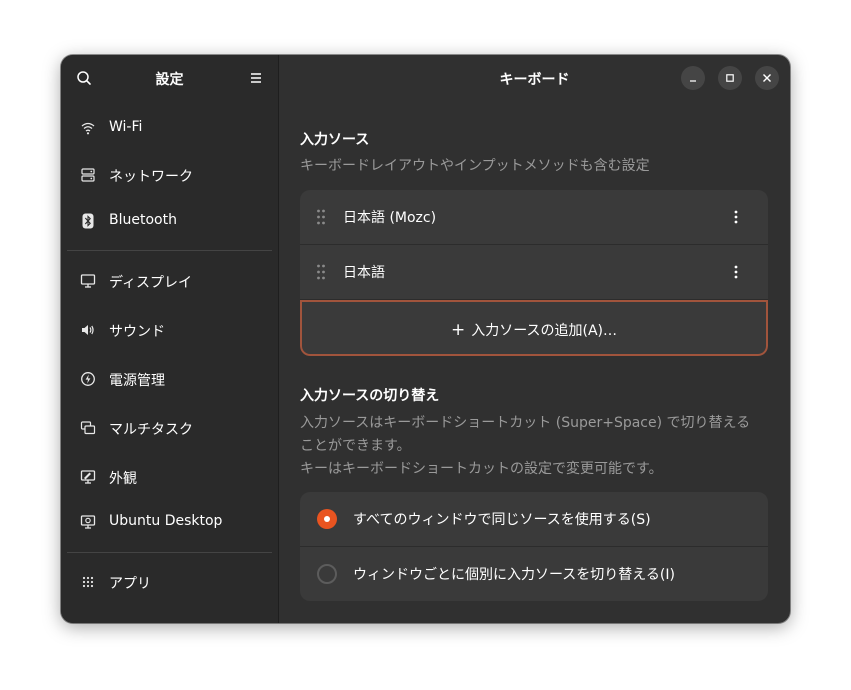  I want to click on sidebar-item-network: ネットワーク, so click(169, 175).